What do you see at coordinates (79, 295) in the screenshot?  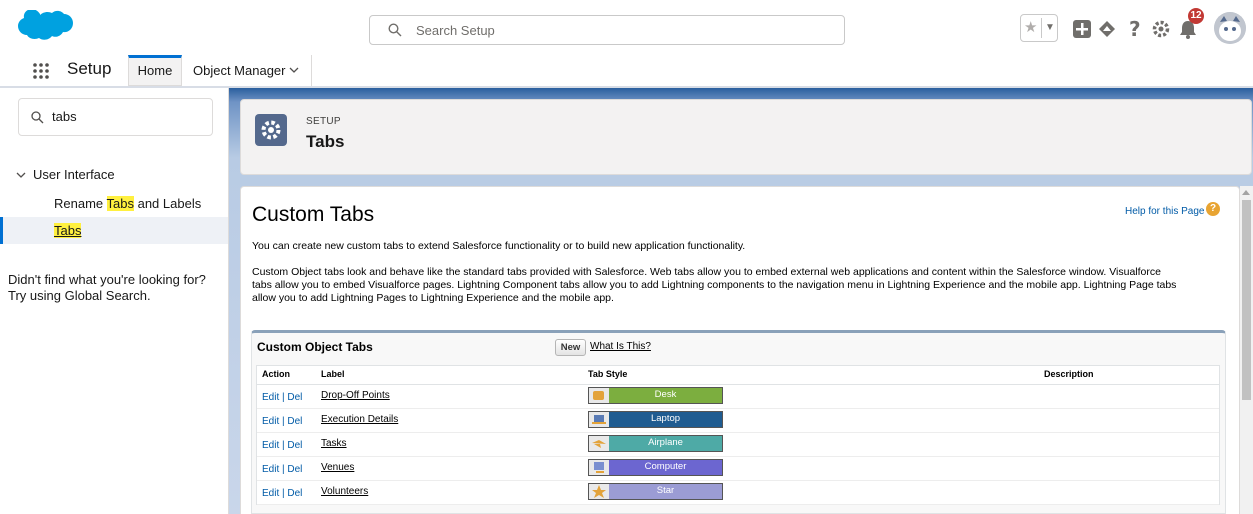 I see `hint-line: Try using Global Search.` at bounding box center [79, 295].